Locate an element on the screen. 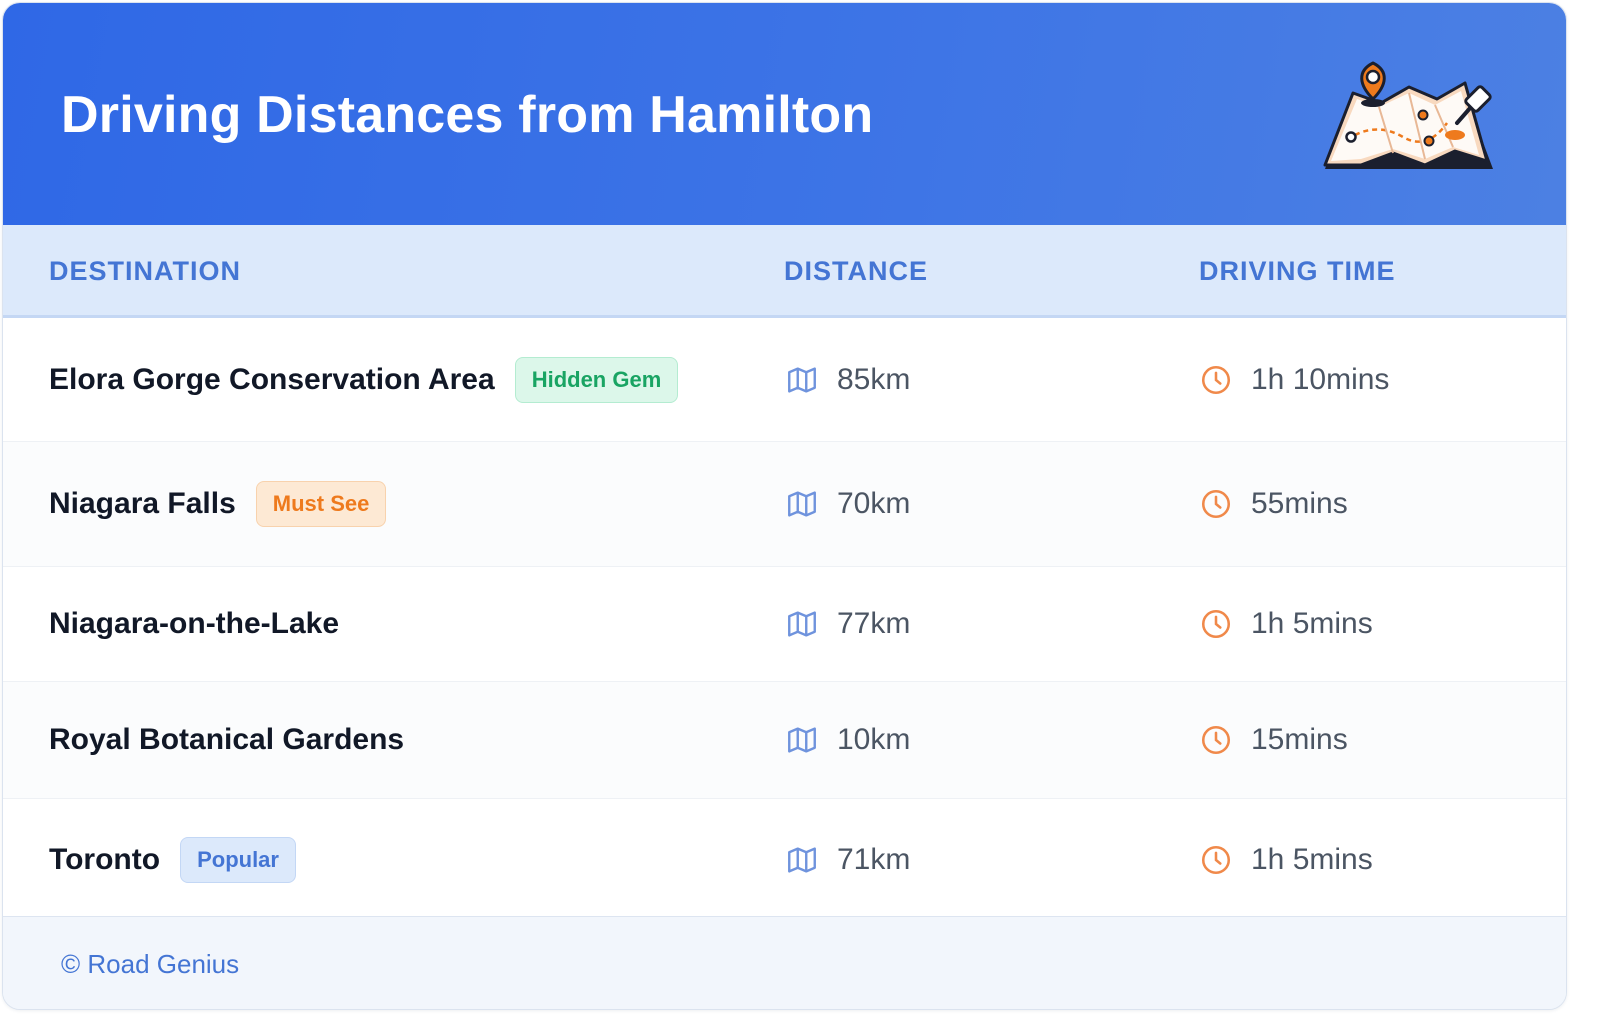 The height and width of the screenshot is (1034, 1604). destination-name: Royal Botanical Gardens is located at coordinates (227, 739).